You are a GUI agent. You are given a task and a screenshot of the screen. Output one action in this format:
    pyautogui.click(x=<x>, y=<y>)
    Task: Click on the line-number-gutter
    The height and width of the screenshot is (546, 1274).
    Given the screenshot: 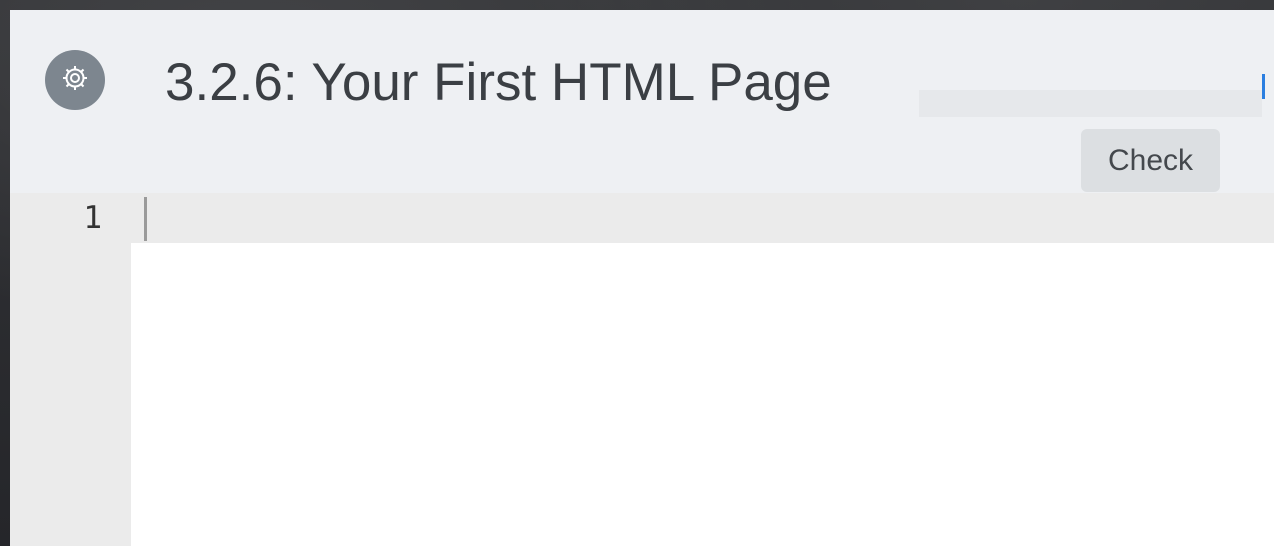 What is the action you would take?
    pyautogui.click(x=70, y=369)
    